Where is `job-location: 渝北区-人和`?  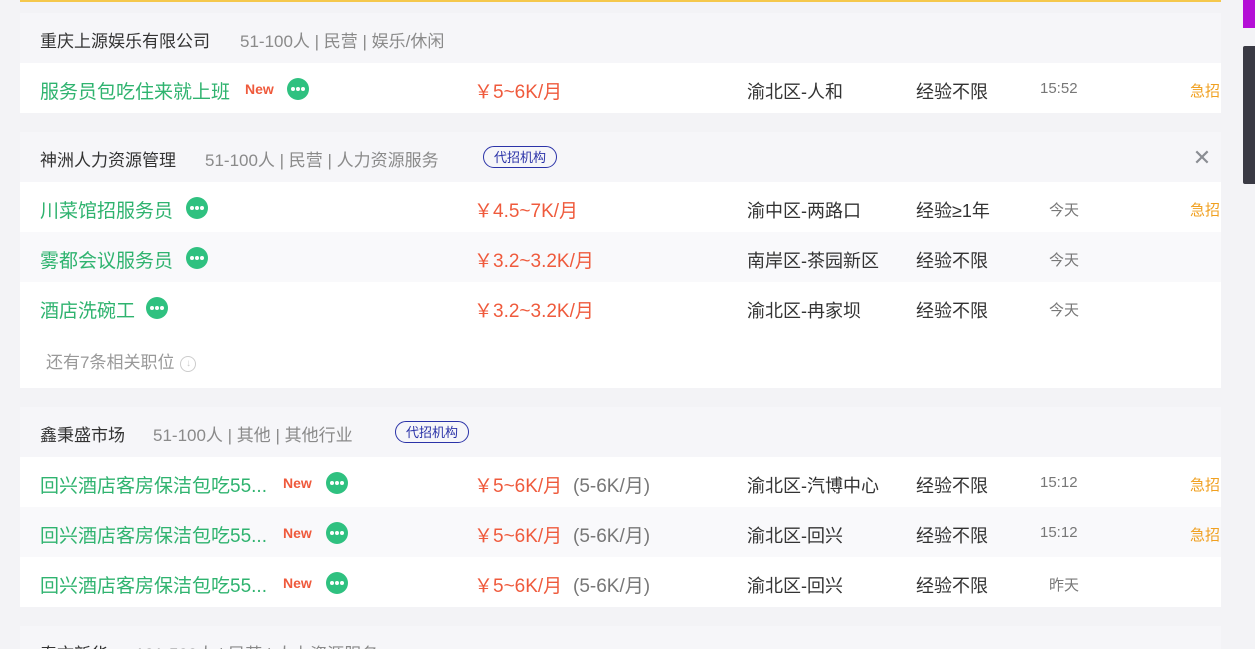 job-location: 渝北区-人和 is located at coordinates (795, 92).